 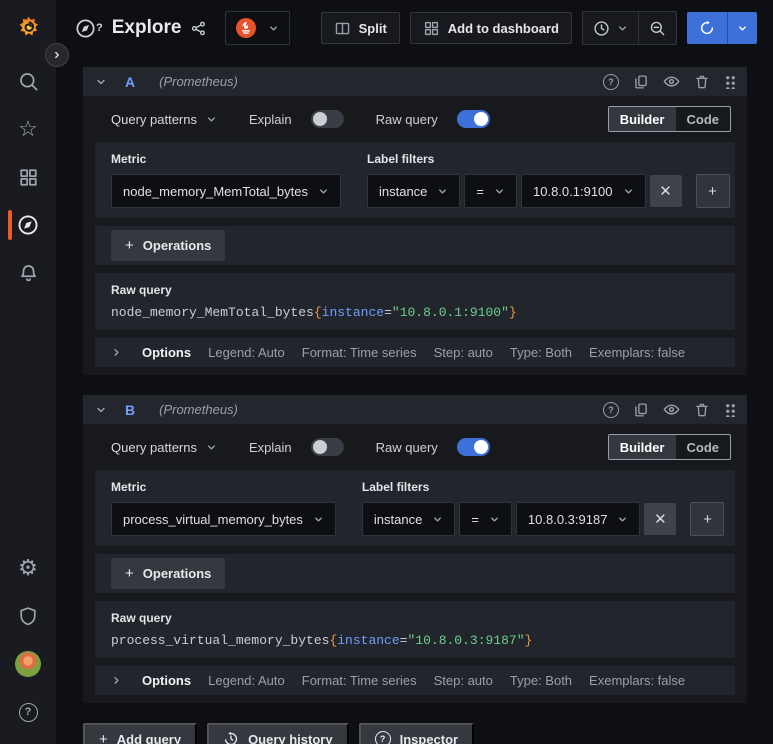 I want to click on add-to-dashboard-button: Add to dashboard, so click(x=490, y=28).